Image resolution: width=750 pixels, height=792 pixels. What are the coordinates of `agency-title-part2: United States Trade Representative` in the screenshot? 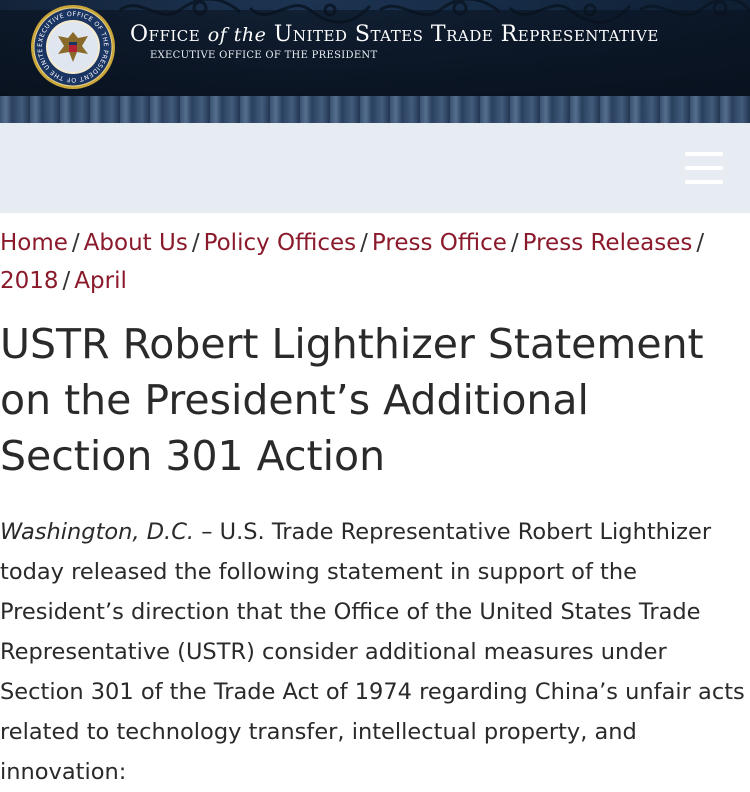 It's located at (466, 34).